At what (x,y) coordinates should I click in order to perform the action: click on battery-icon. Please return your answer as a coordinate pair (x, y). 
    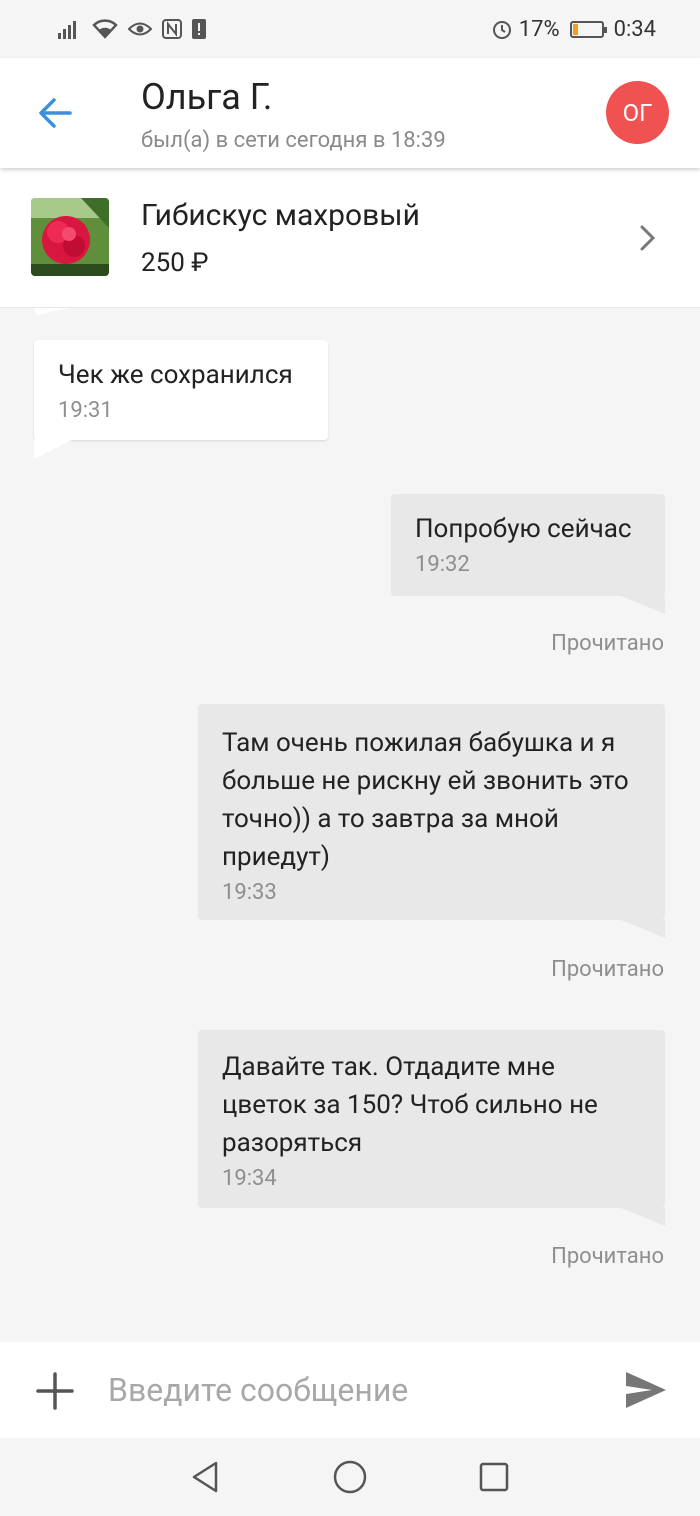
    Looking at the image, I should click on (588, 29).